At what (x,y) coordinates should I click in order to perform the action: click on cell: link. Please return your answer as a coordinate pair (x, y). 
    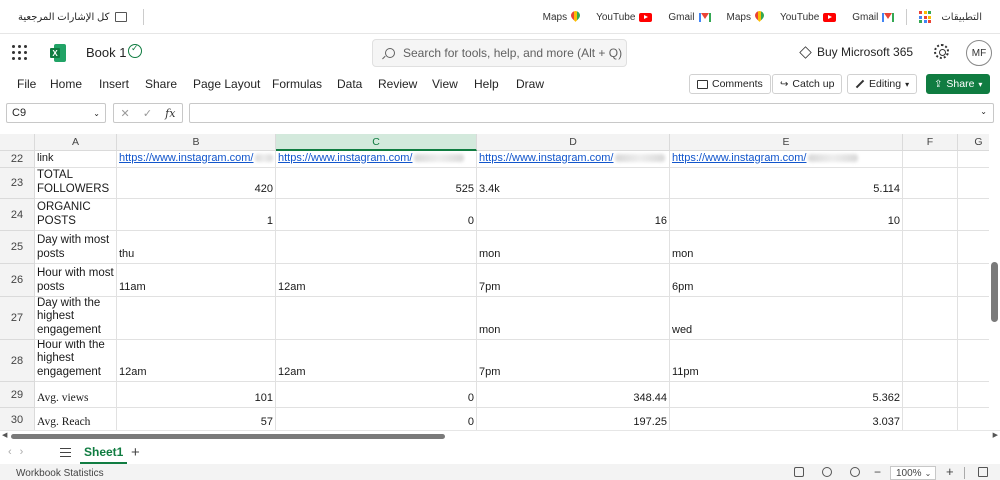
    Looking at the image, I should click on (76, 159).